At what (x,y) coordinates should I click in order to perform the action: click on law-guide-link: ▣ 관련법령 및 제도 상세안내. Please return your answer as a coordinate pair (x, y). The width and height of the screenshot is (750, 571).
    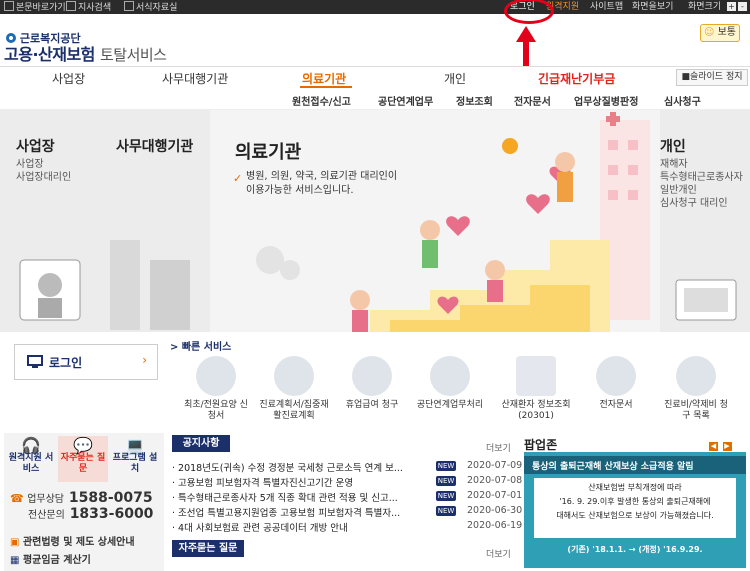
    Looking at the image, I should click on (72, 540).